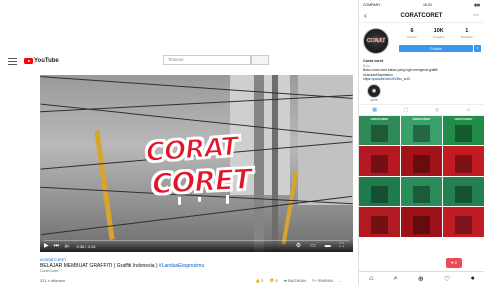 This screenshot has width=484, height=285. I want to click on share-label: BAGIKAN, so click(297, 280).